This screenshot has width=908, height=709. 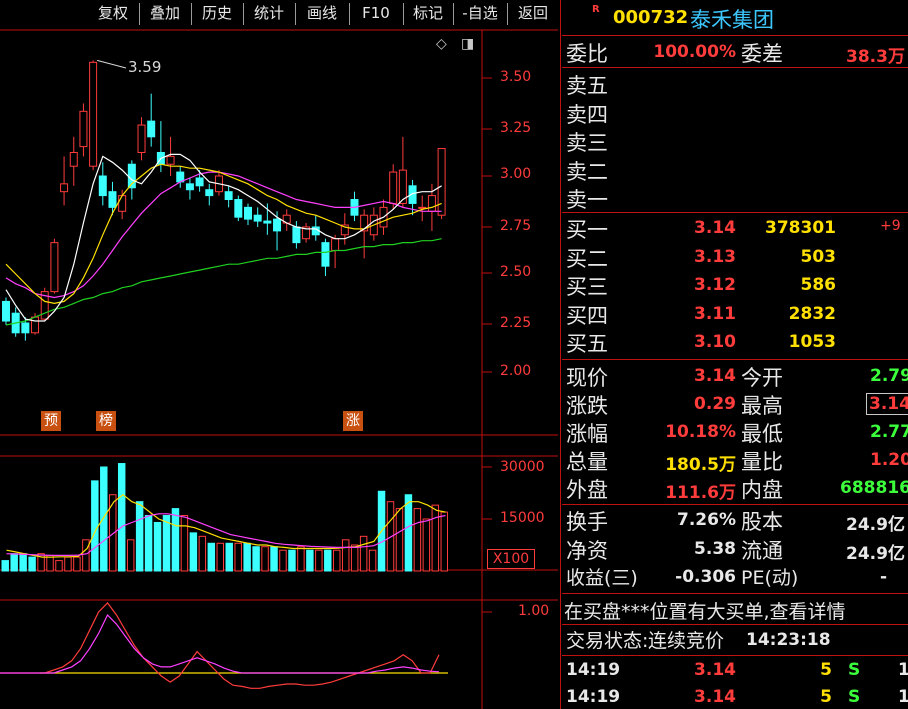 I want to click on sell2-label: 卖二, so click(x=587, y=171).